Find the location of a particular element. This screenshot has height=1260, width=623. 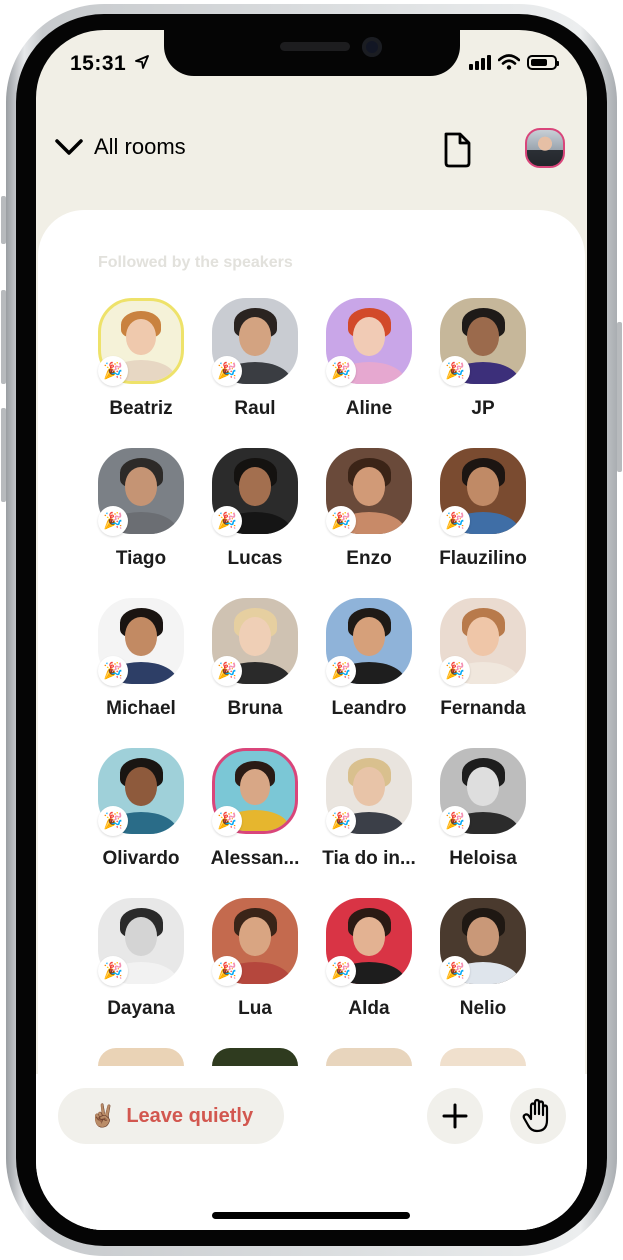

status-icons is located at coordinates (514, 62).